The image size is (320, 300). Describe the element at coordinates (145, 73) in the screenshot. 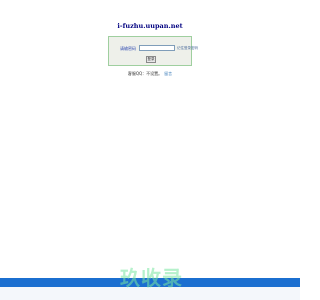

I see `footer-contact-text: 客服QQ：不设置。` at that location.